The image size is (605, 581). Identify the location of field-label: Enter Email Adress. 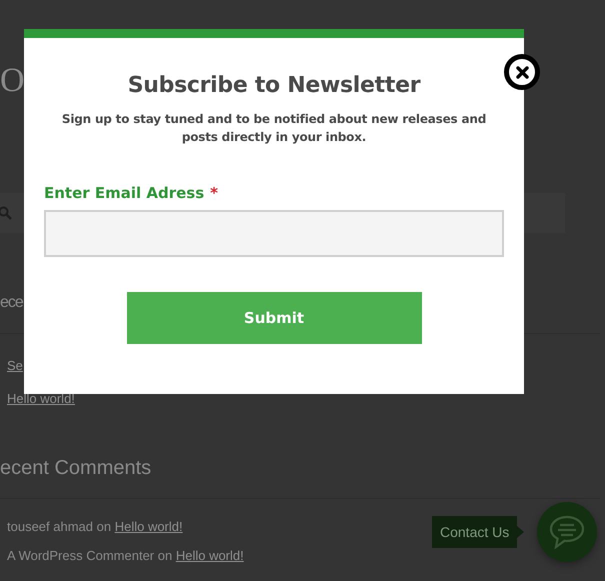
(124, 193).